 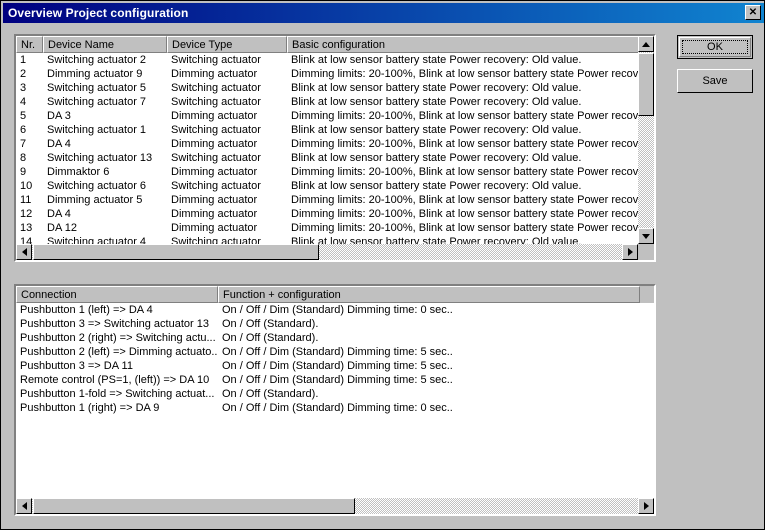 What do you see at coordinates (26, 186) in the screenshot?
I see `device-cell-nr: 10` at bounding box center [26, 186].